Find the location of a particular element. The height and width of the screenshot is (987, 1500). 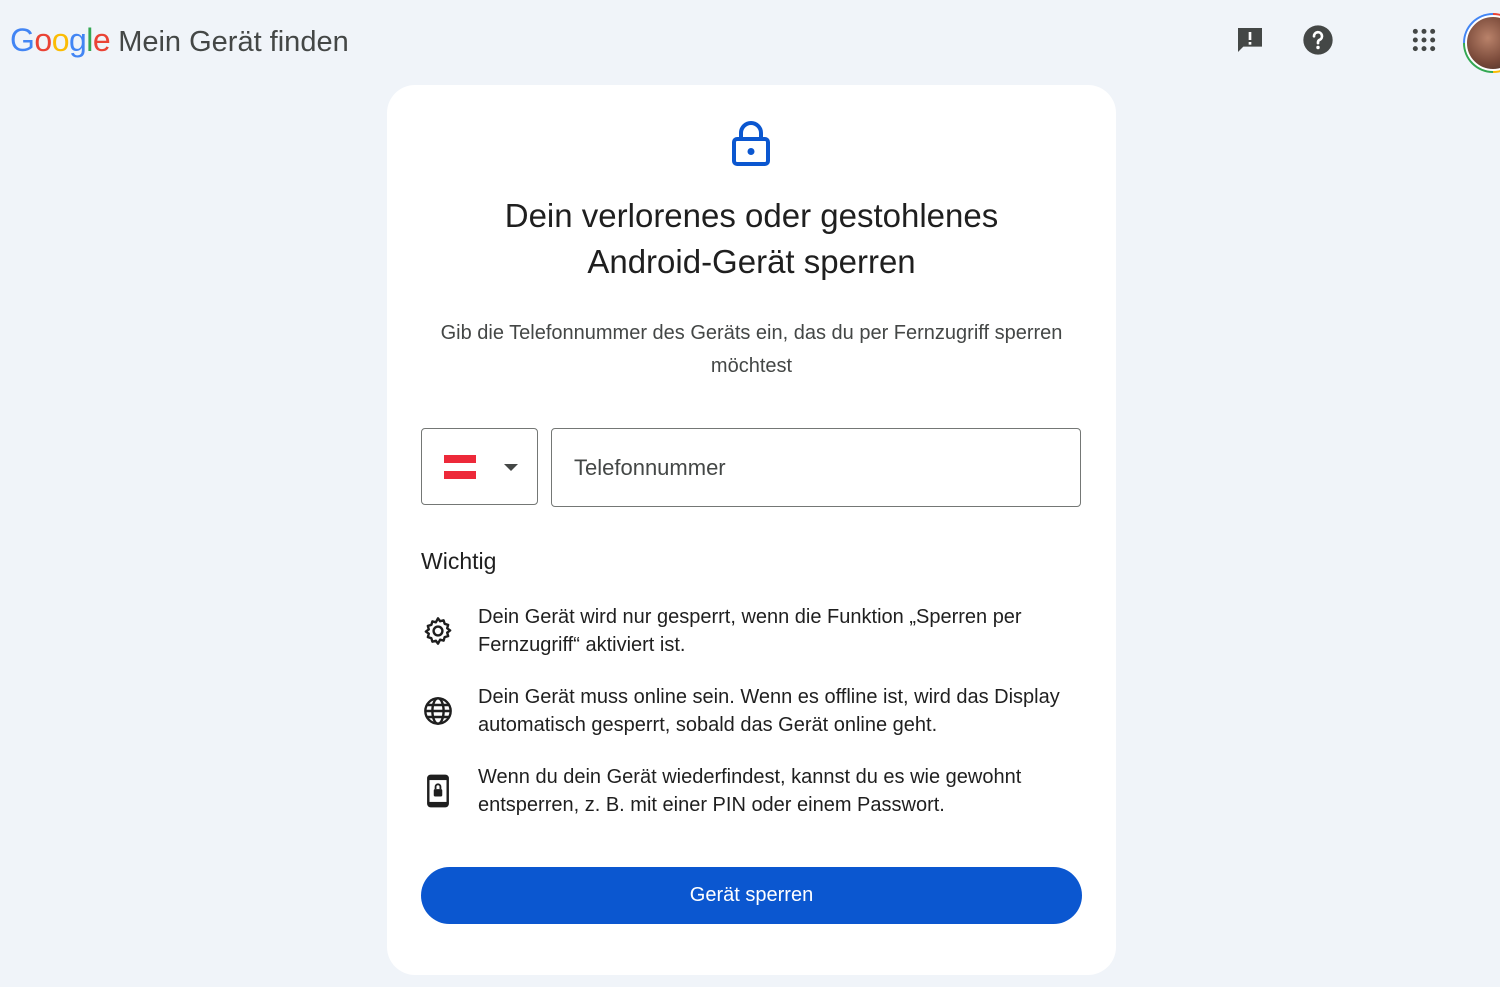

avatar-image is located at coordinates (1482, 43).